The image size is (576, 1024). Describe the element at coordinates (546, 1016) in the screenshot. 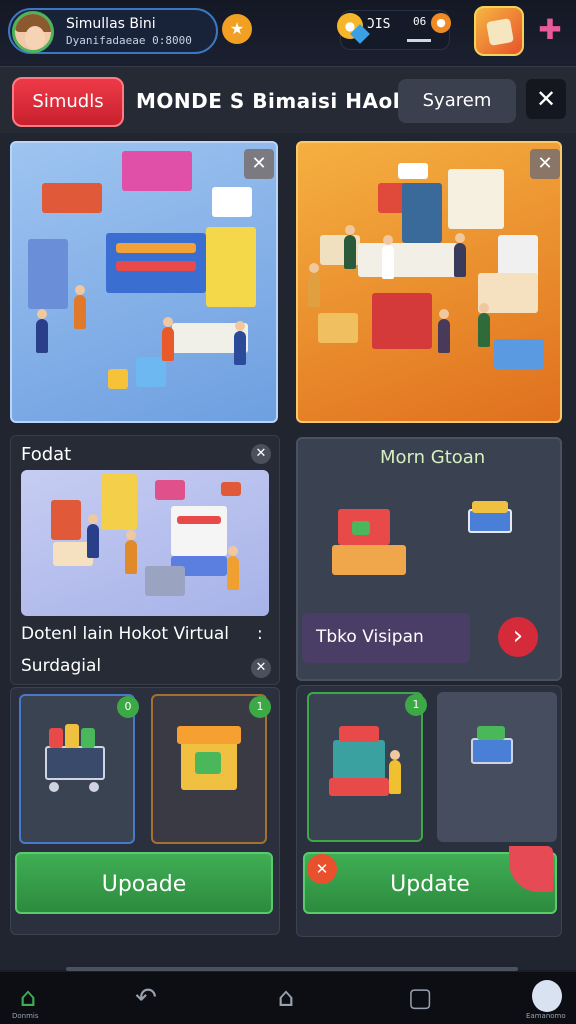

I see `profile-label: Eamanomo` at that location.